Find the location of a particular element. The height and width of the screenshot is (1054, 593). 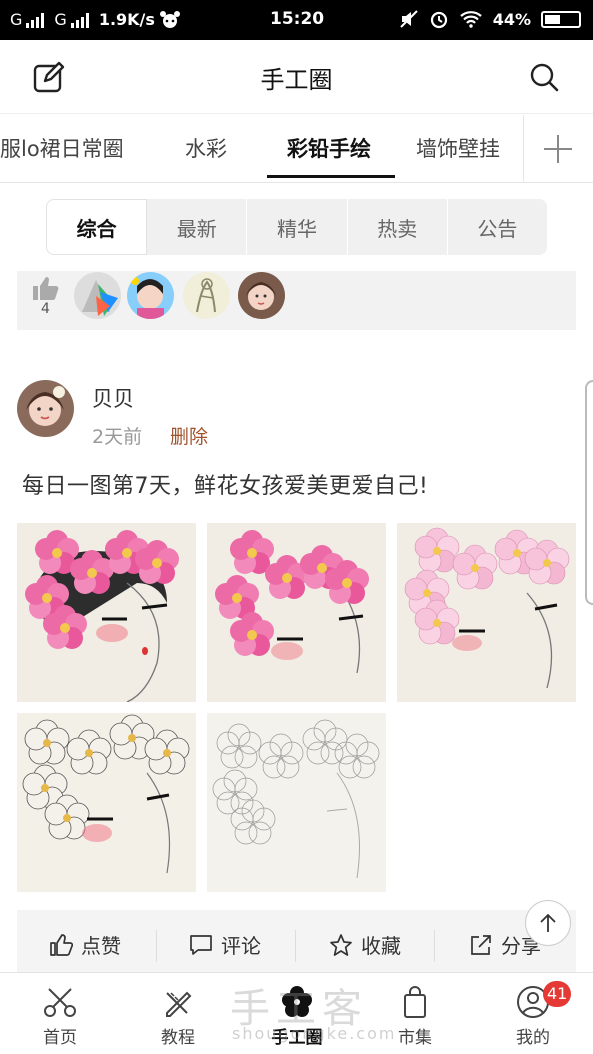

battery-icon is located at coordinates (561, 19).